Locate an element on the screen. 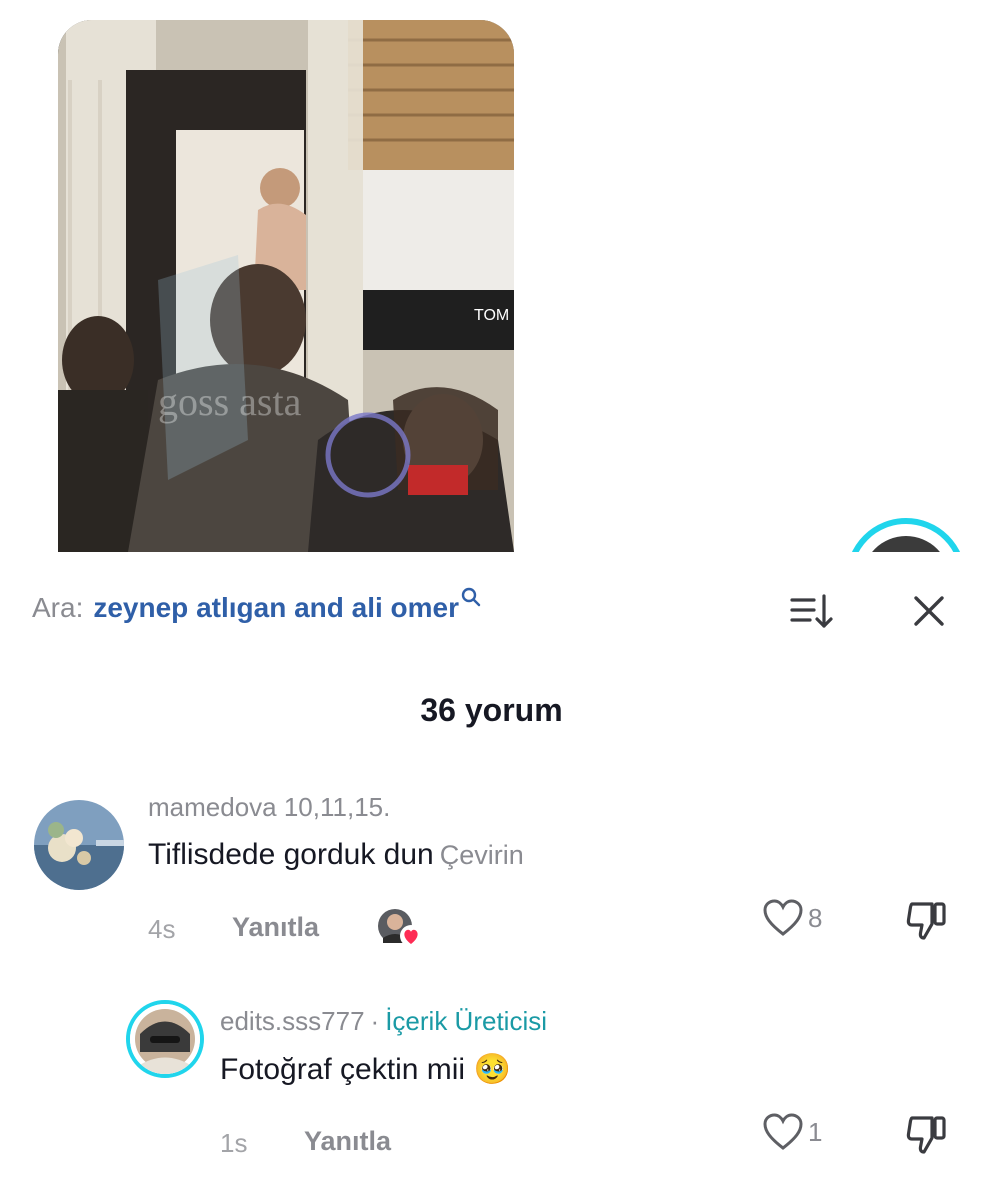 Image resolution: width=983 pixels, height=1200 pixels. comment-count: 36 yorum is located at coordinates (491, 710).